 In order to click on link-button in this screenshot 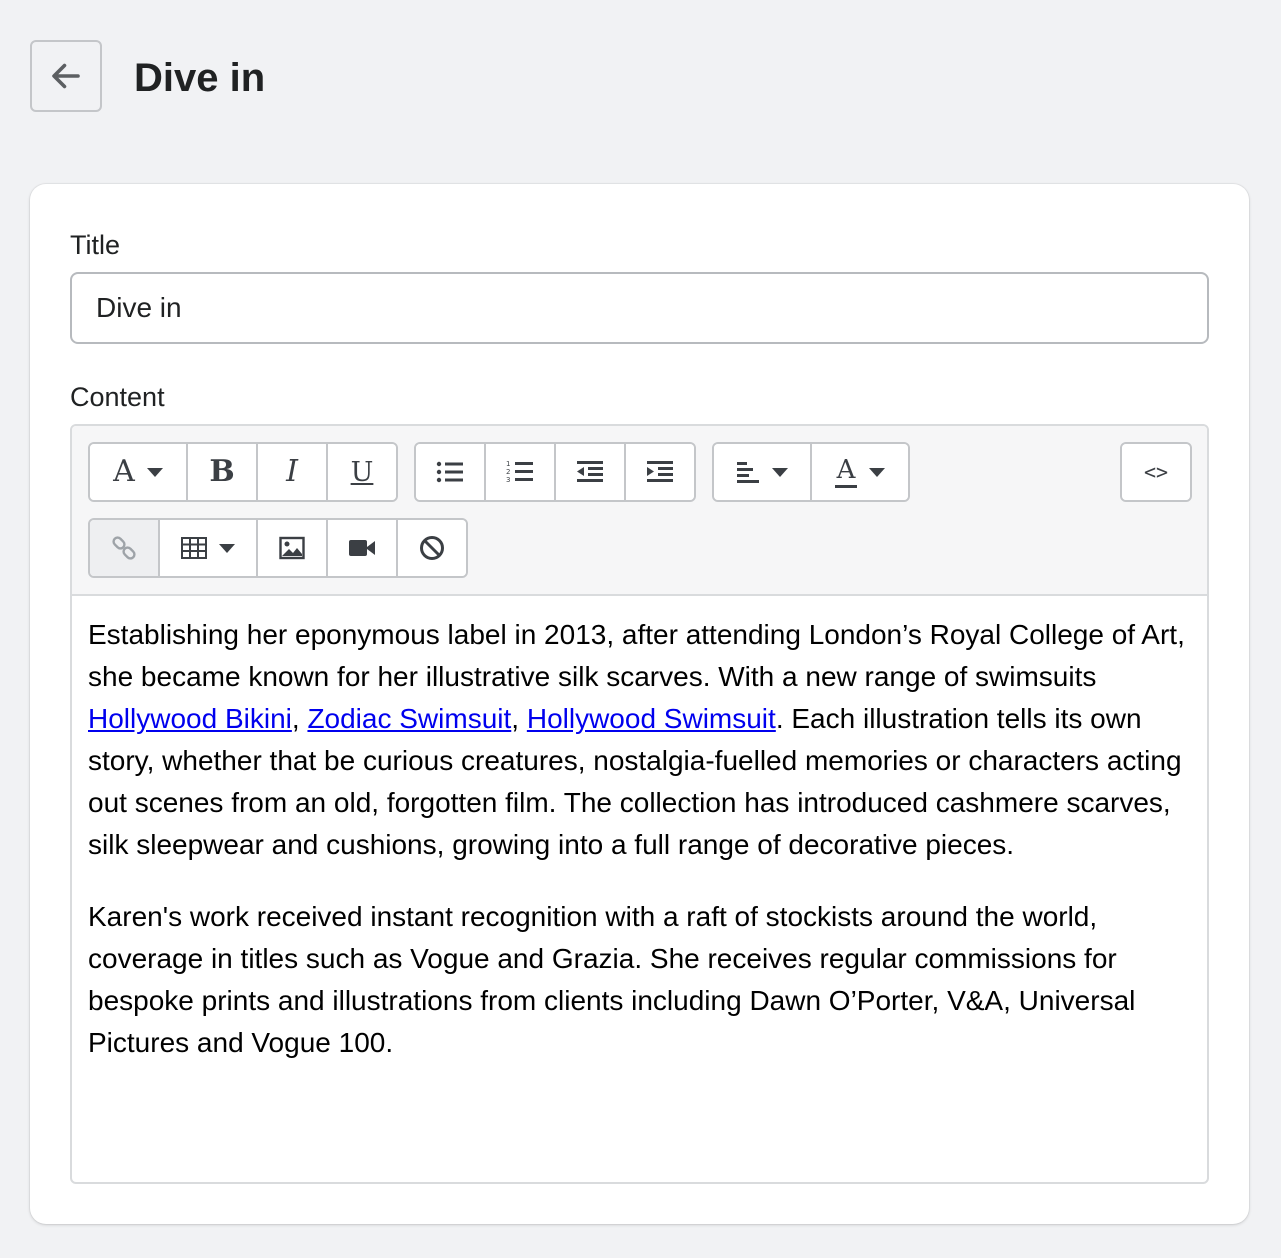, I will do `click(125, 548)`.